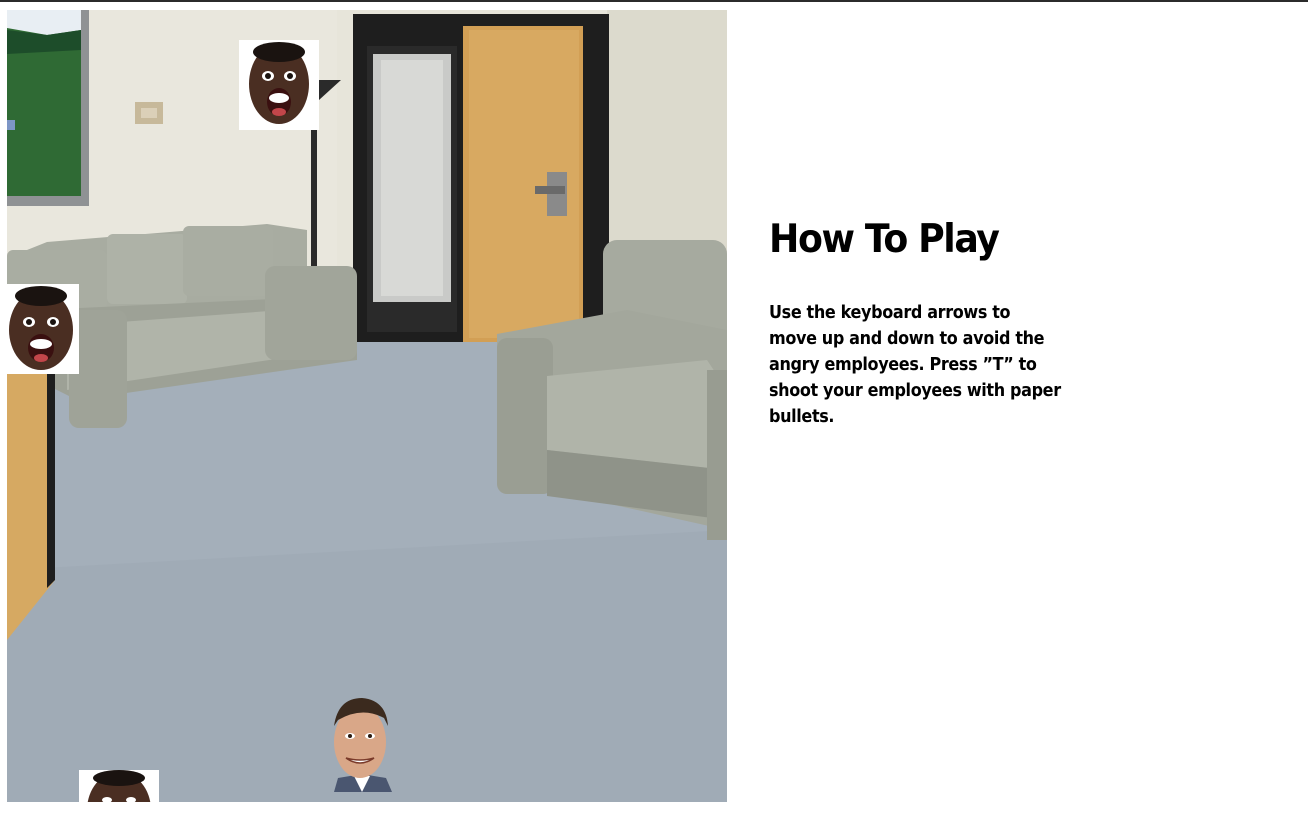 This screenshot has height=814, width=1308. What do you see at coordinates (654, 1) in the screenshot?
I see `top-border` at bounding box center [654, 1].